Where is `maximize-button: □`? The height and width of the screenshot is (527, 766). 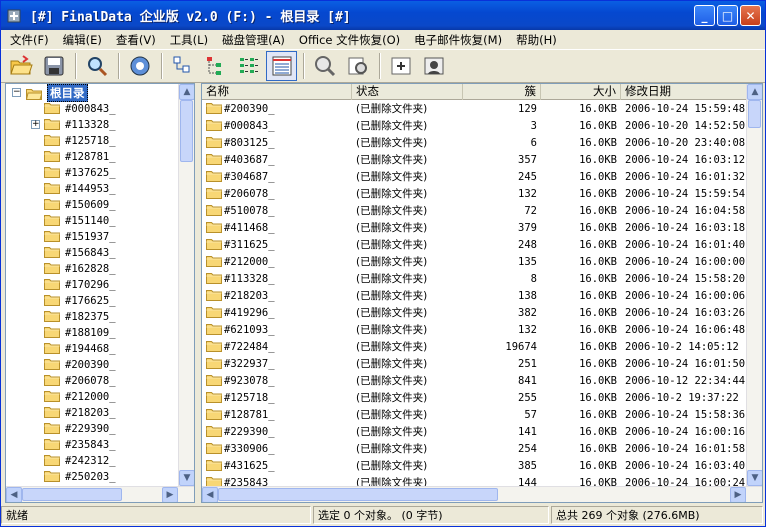 maximize-button: □ is located at coordinates (727, 15).